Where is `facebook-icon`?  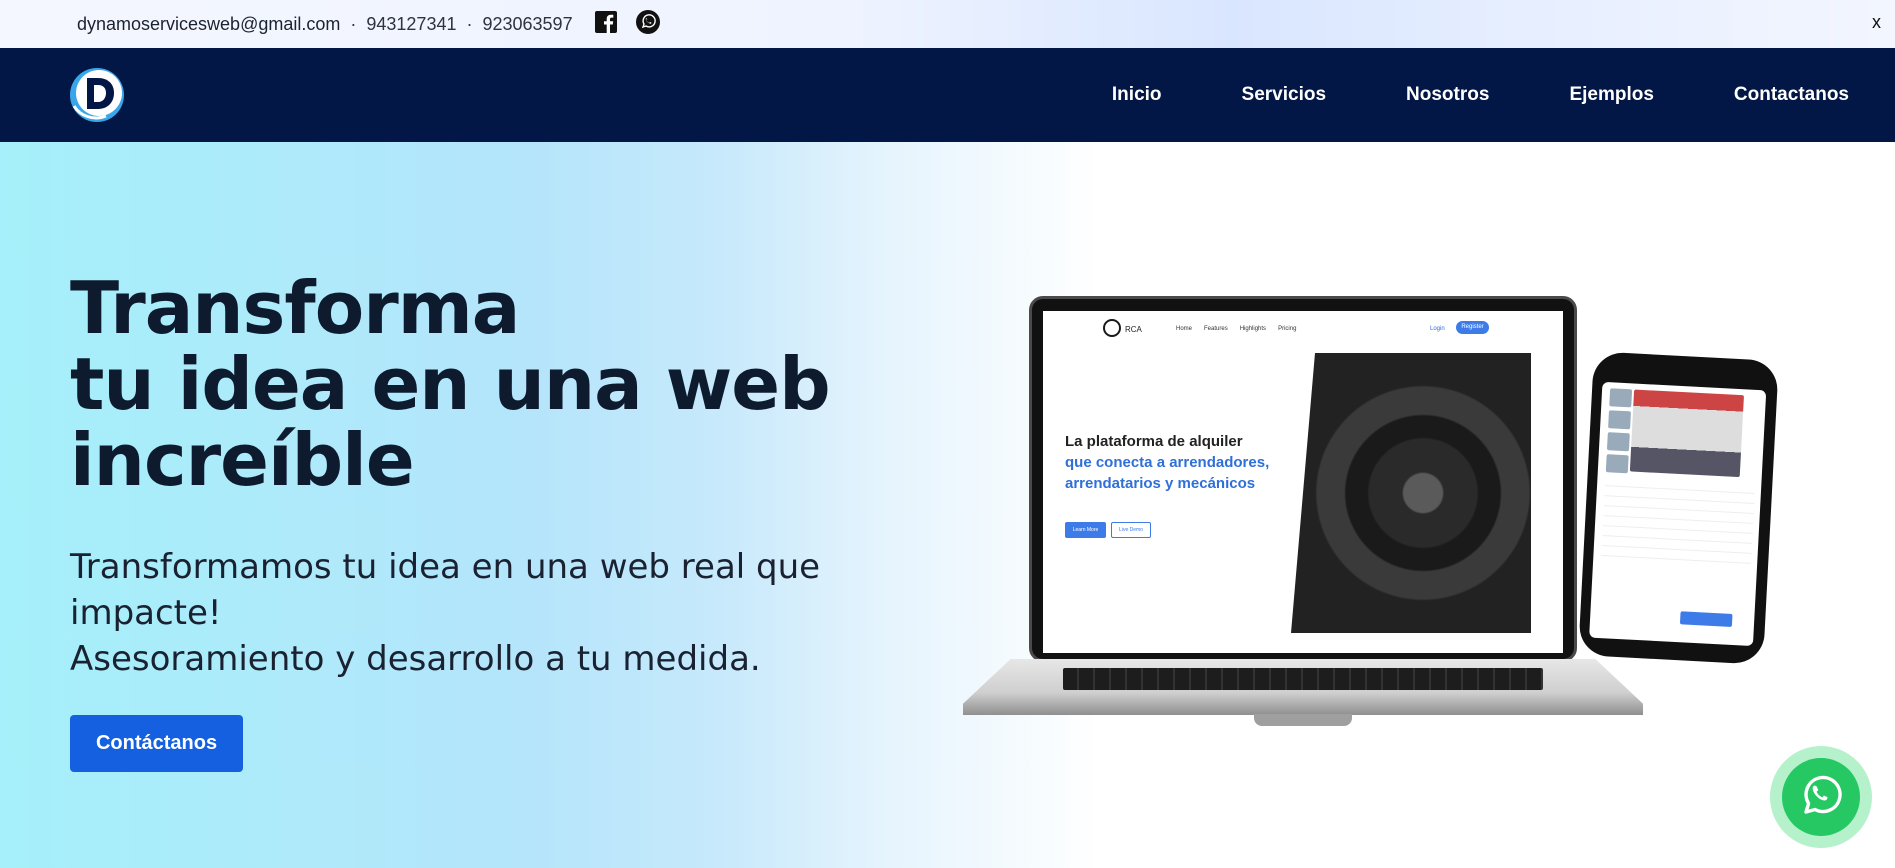 facebook-icon is located at coordinates (605, 24).